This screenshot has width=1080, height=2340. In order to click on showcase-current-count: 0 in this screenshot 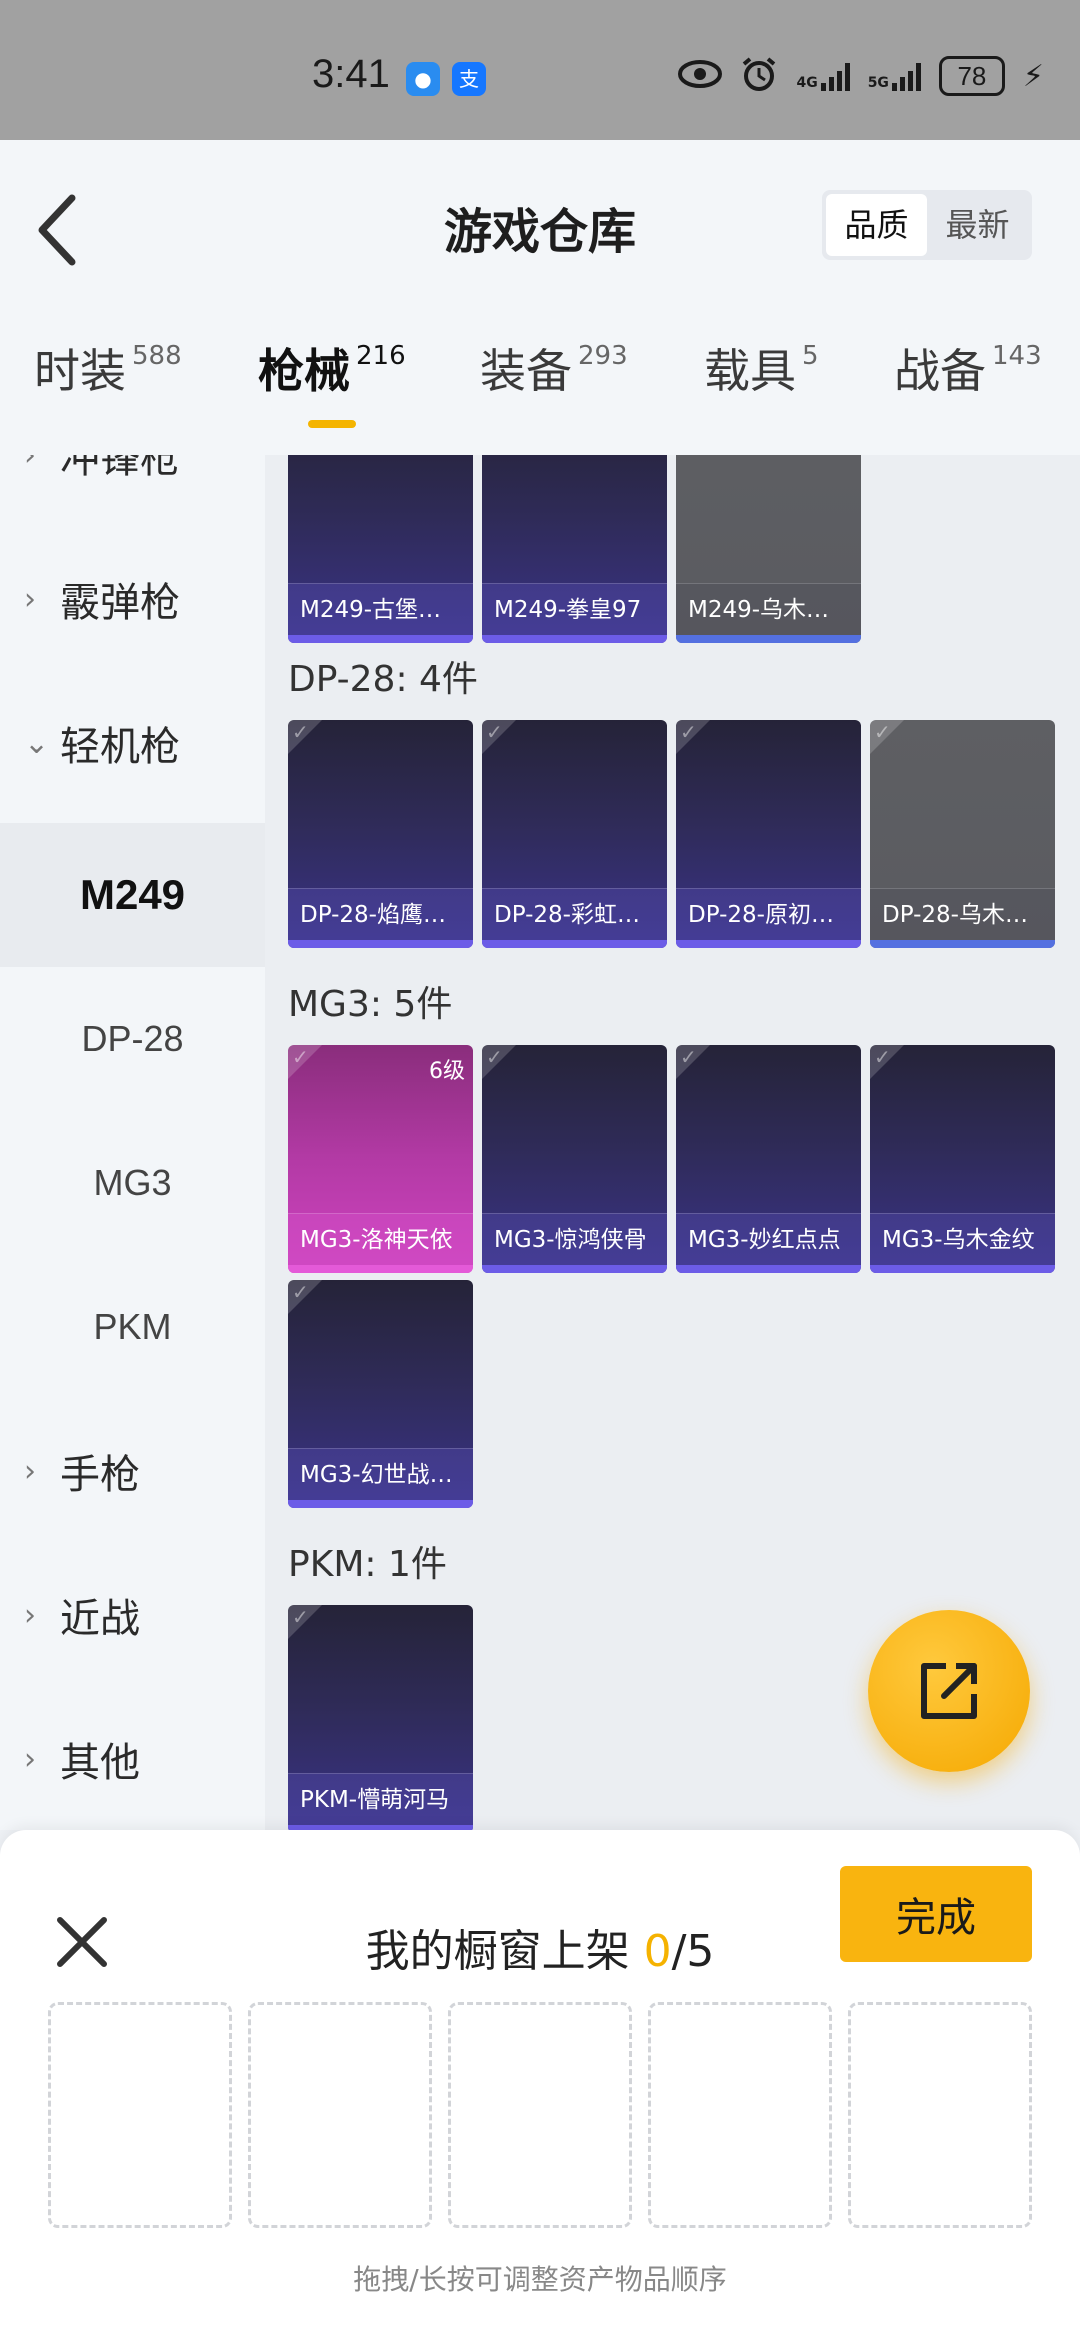, I will do `click(657, 1951)`.